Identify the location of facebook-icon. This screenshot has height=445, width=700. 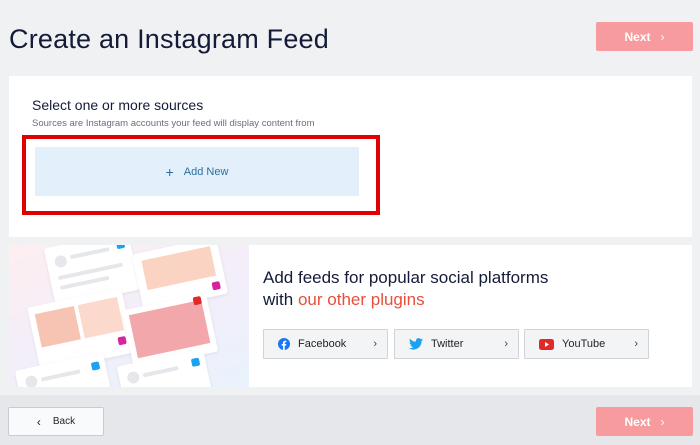
(284, 344).